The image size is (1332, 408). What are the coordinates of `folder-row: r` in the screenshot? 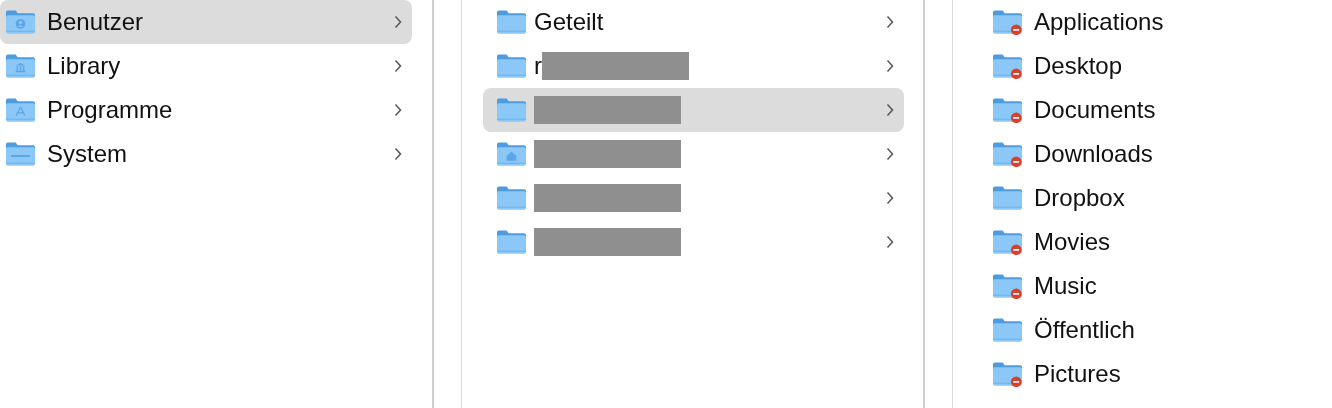 It's located at (693, 66).